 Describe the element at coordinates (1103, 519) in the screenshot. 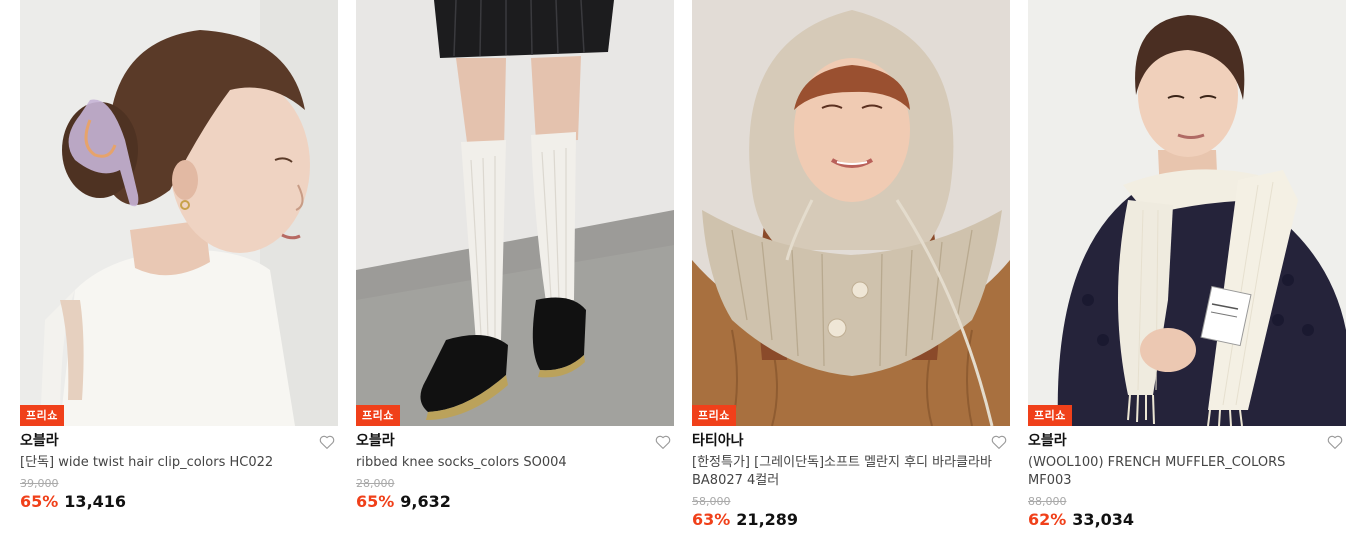

I see `sale-price: 33,034` at that location.